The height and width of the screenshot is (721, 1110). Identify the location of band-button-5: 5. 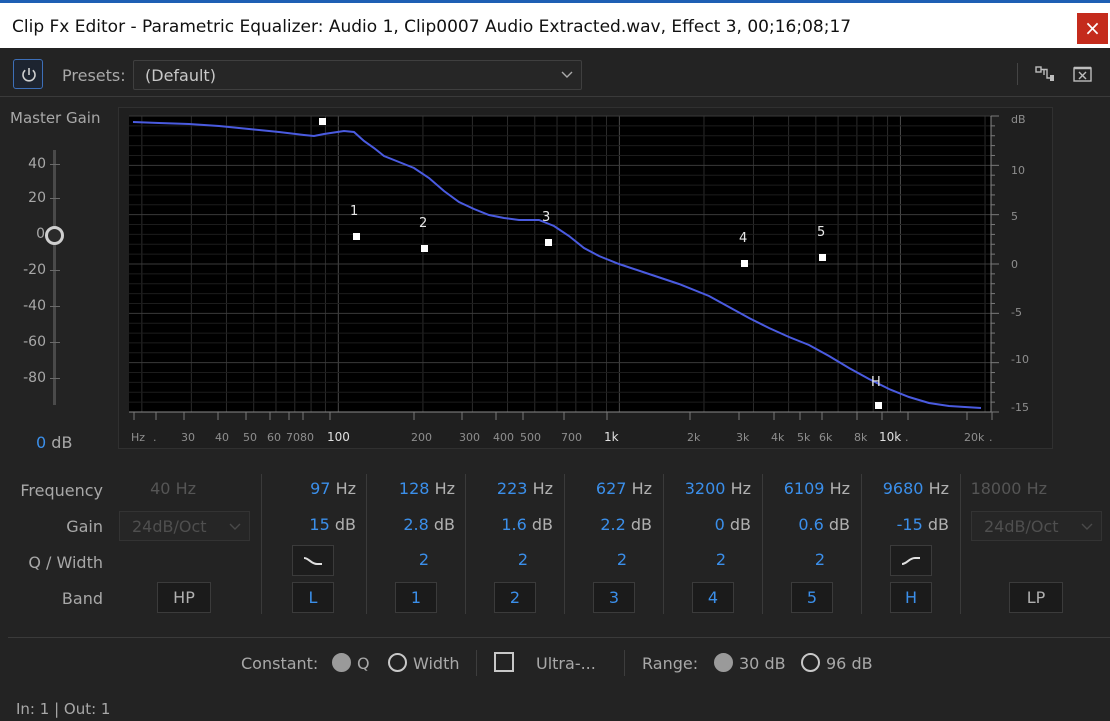
(812, 597).